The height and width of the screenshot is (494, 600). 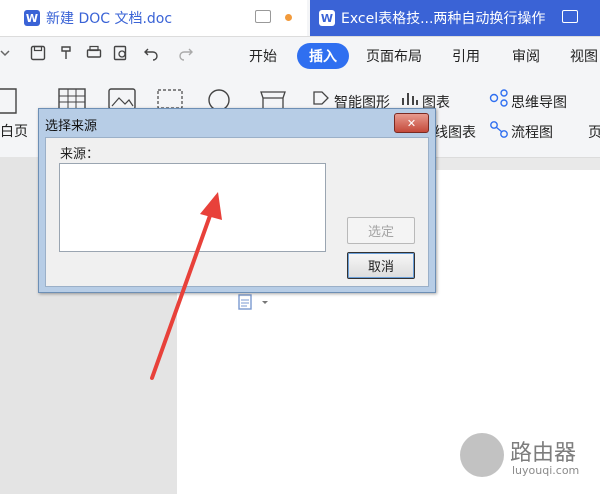 What do you see at coordinates (192, 207) in the screenshot?
I see `source-list` at bounding box center [192, 207].